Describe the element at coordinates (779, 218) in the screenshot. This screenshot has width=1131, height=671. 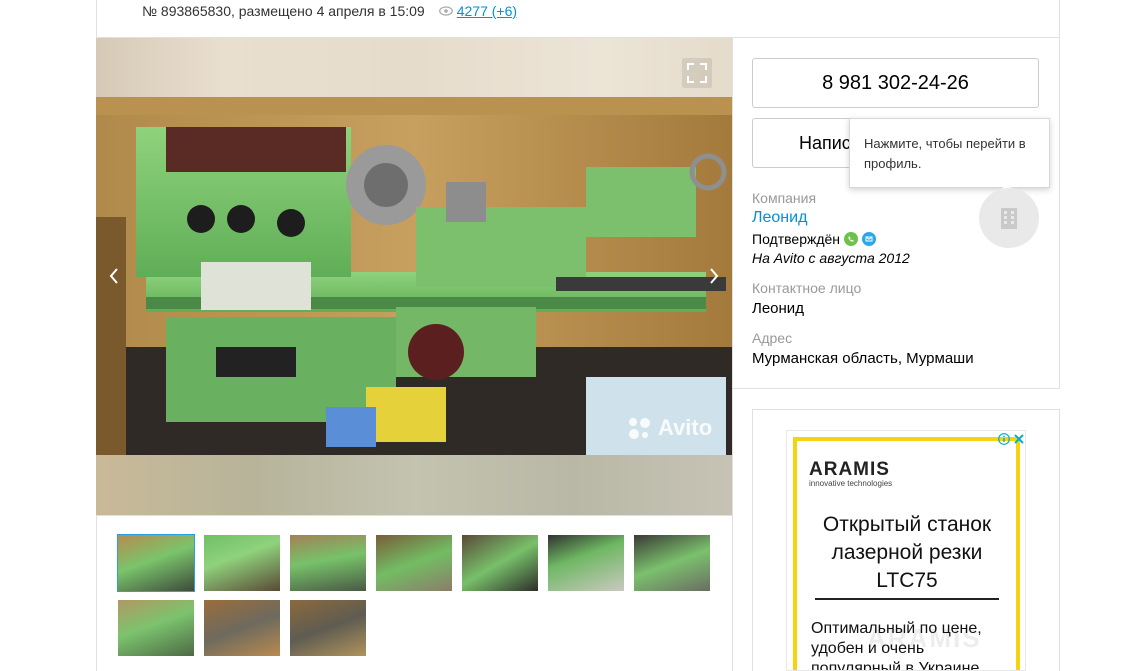
I see `company-name-link: Леонид` at that location.